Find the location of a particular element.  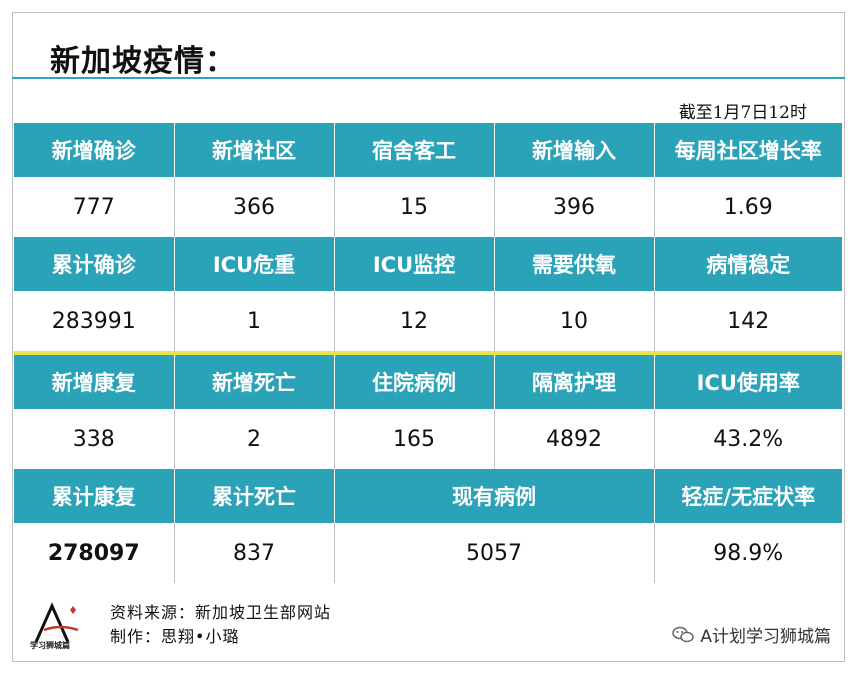

value-cell: 278097 is located at coordinates (94, 553).